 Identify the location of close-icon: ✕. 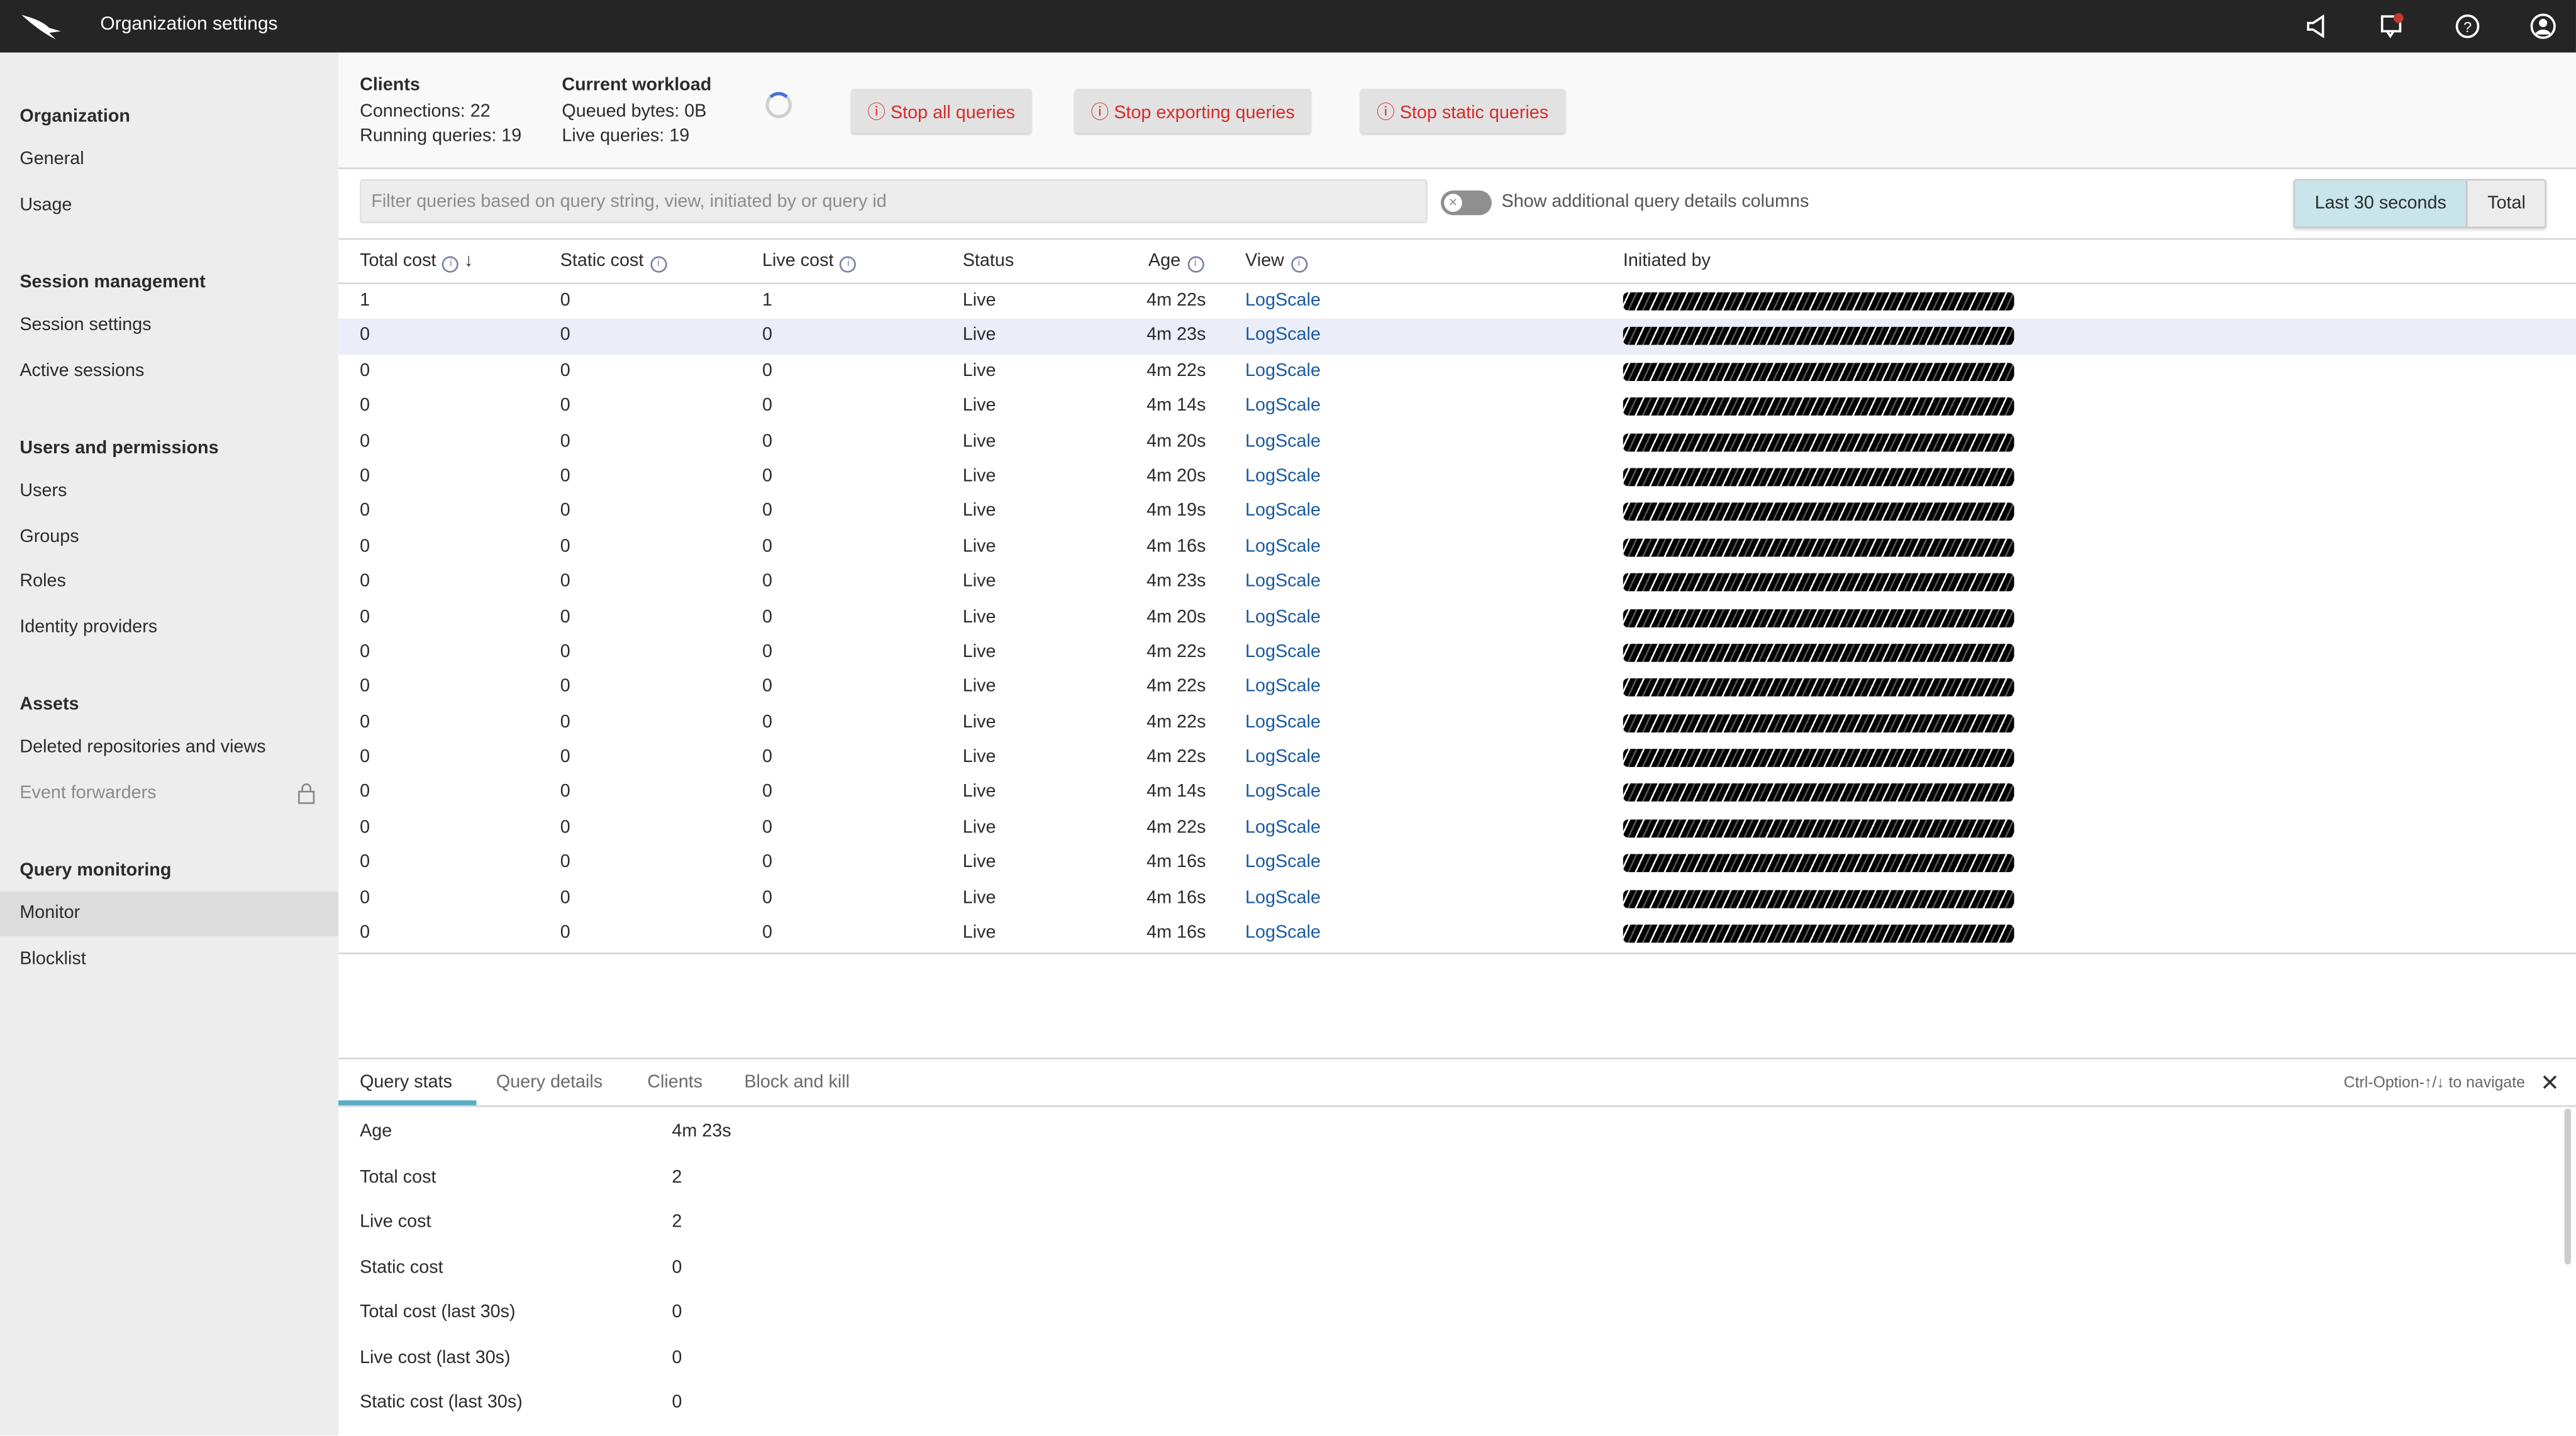
(2550, 1083).